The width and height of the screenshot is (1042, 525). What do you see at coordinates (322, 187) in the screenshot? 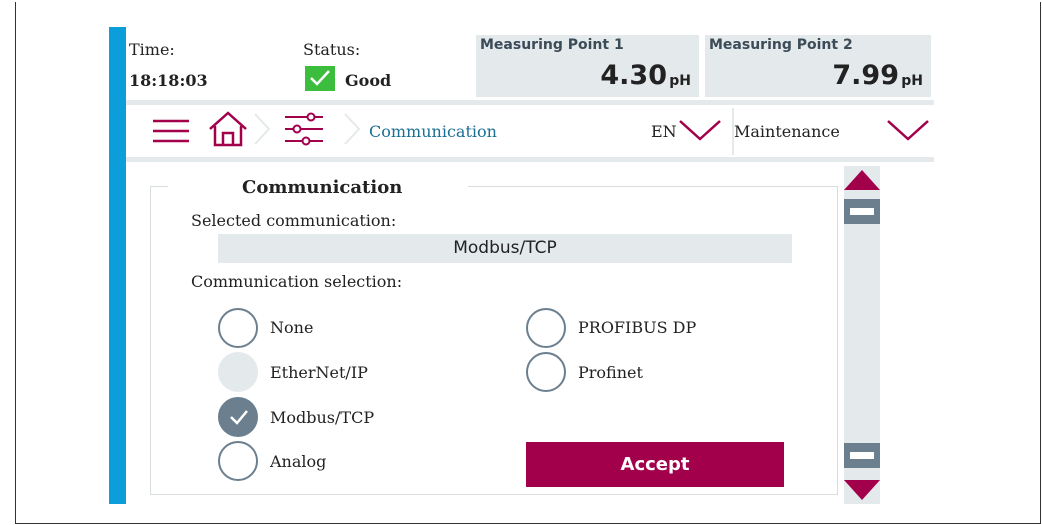
I see `panel-title: Communication` at bounding box center [322, 187].